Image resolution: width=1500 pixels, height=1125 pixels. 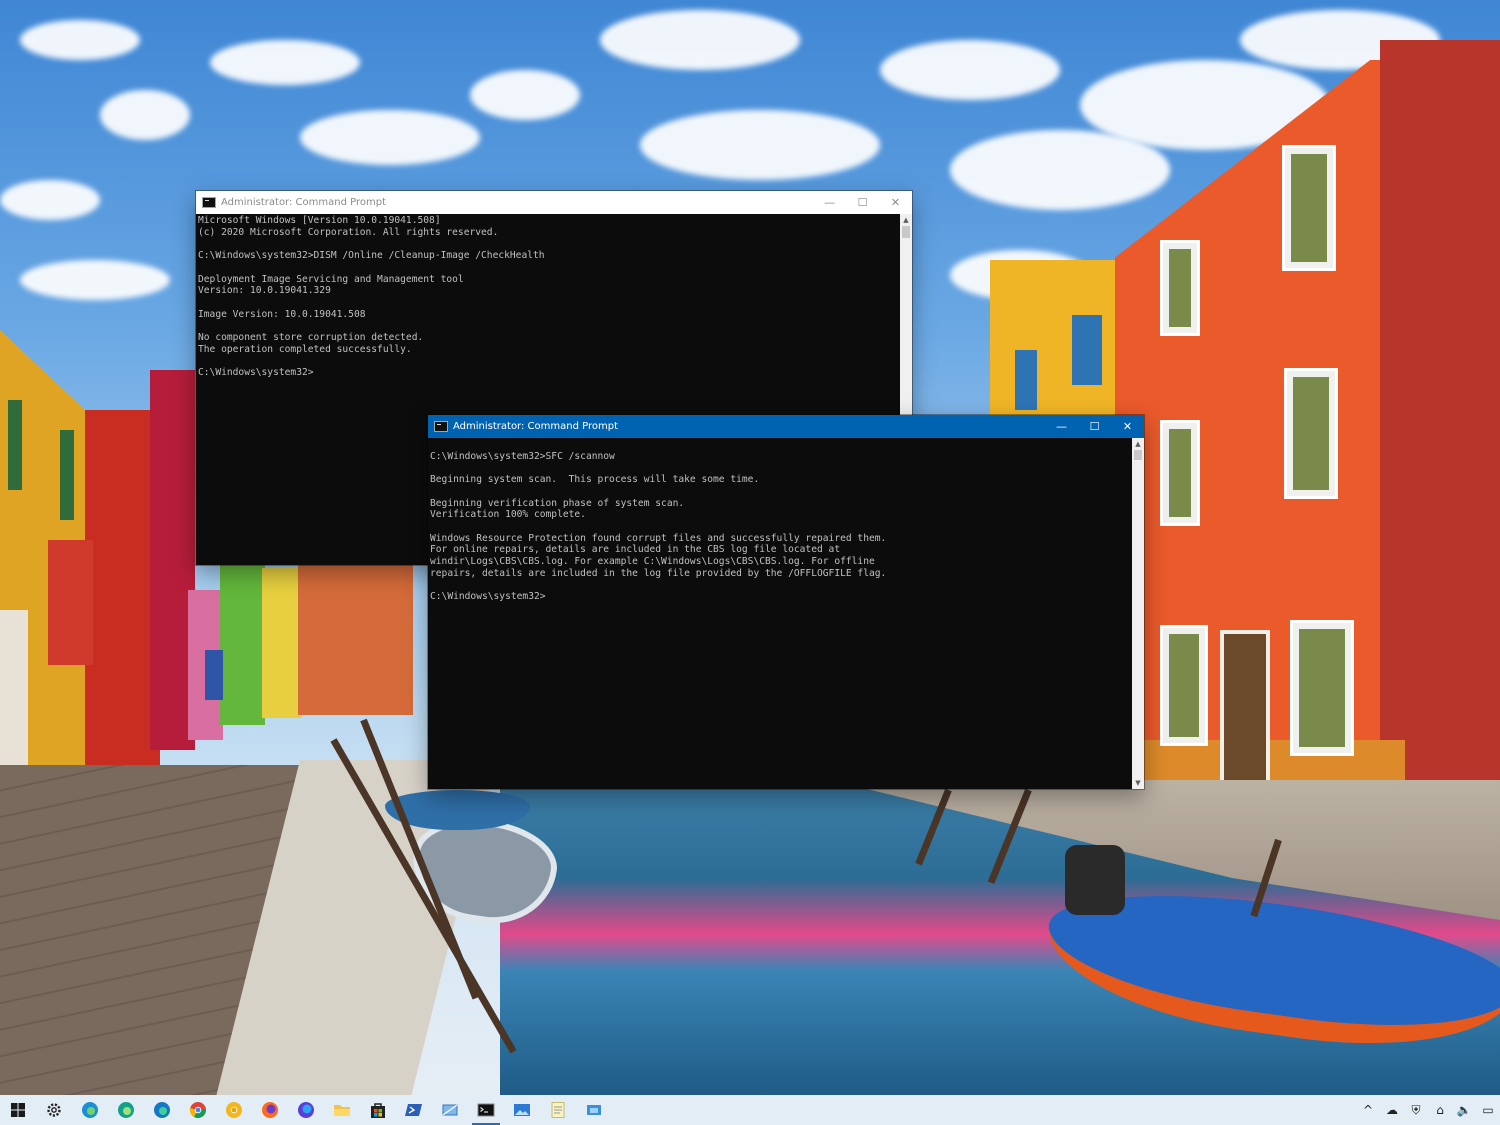 I want to click on store-icon, so click(x=378, y=1110).